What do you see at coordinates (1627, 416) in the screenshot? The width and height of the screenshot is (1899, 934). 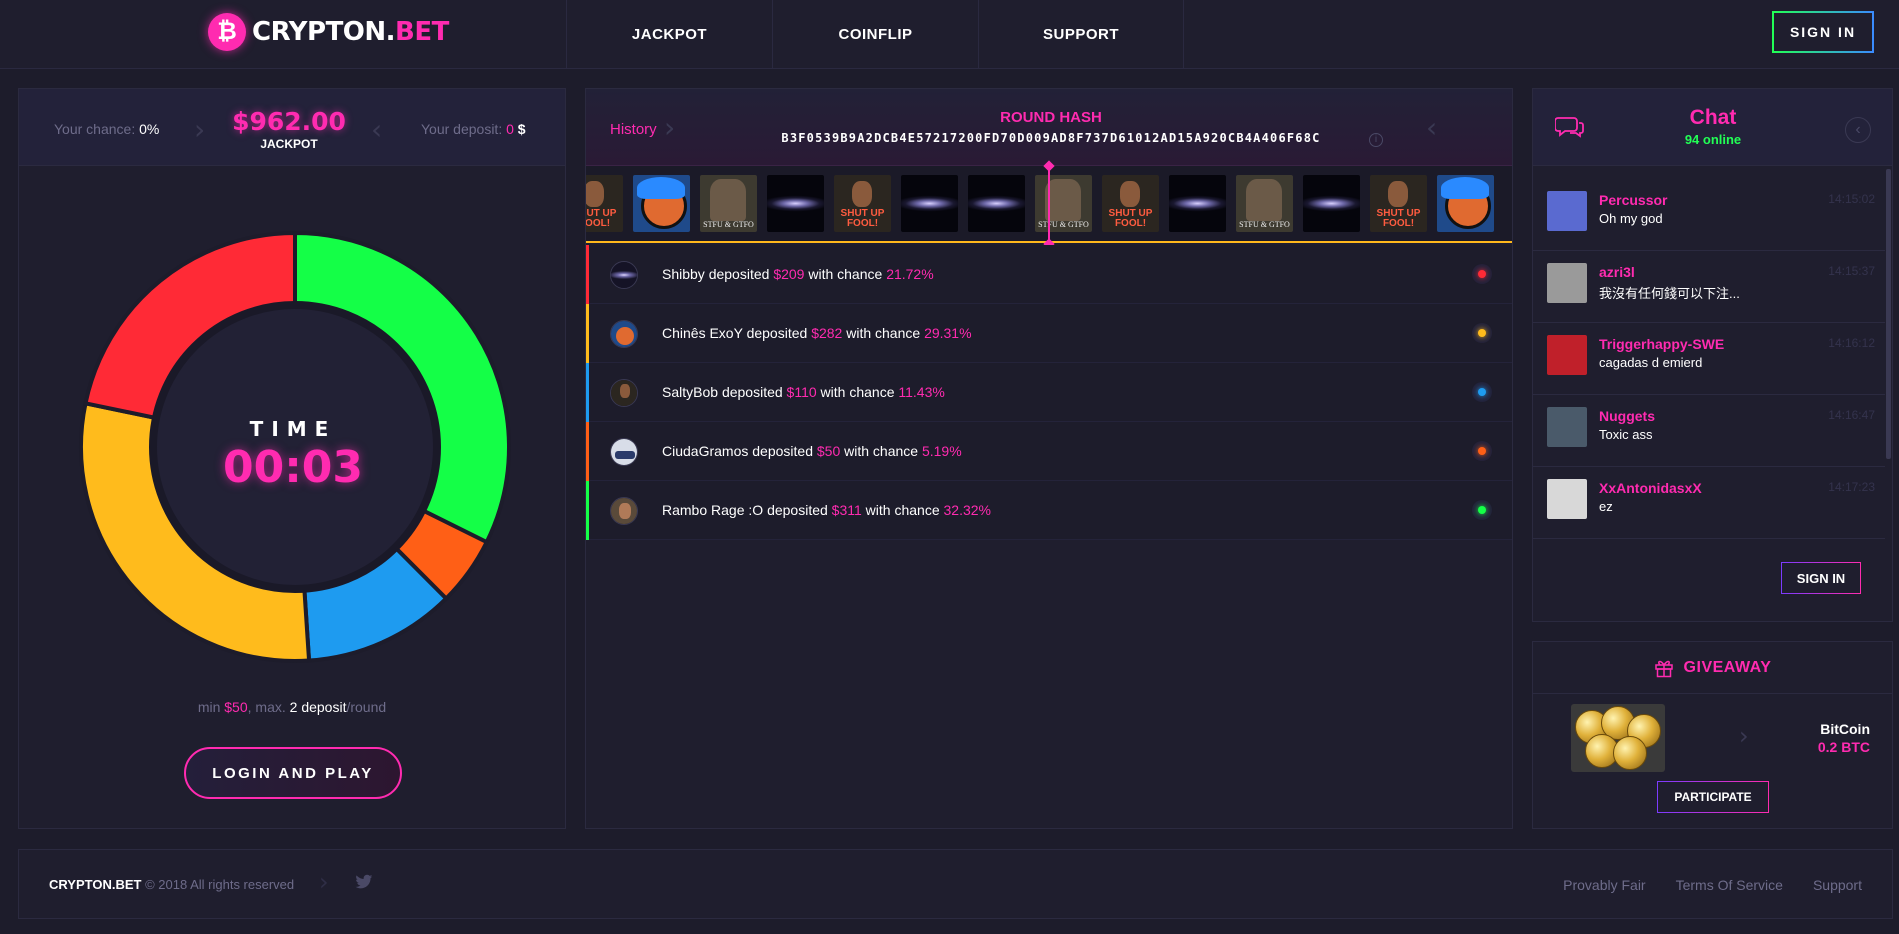 I see `chat-username: Nuggets` at bounding box center [1627, 416].